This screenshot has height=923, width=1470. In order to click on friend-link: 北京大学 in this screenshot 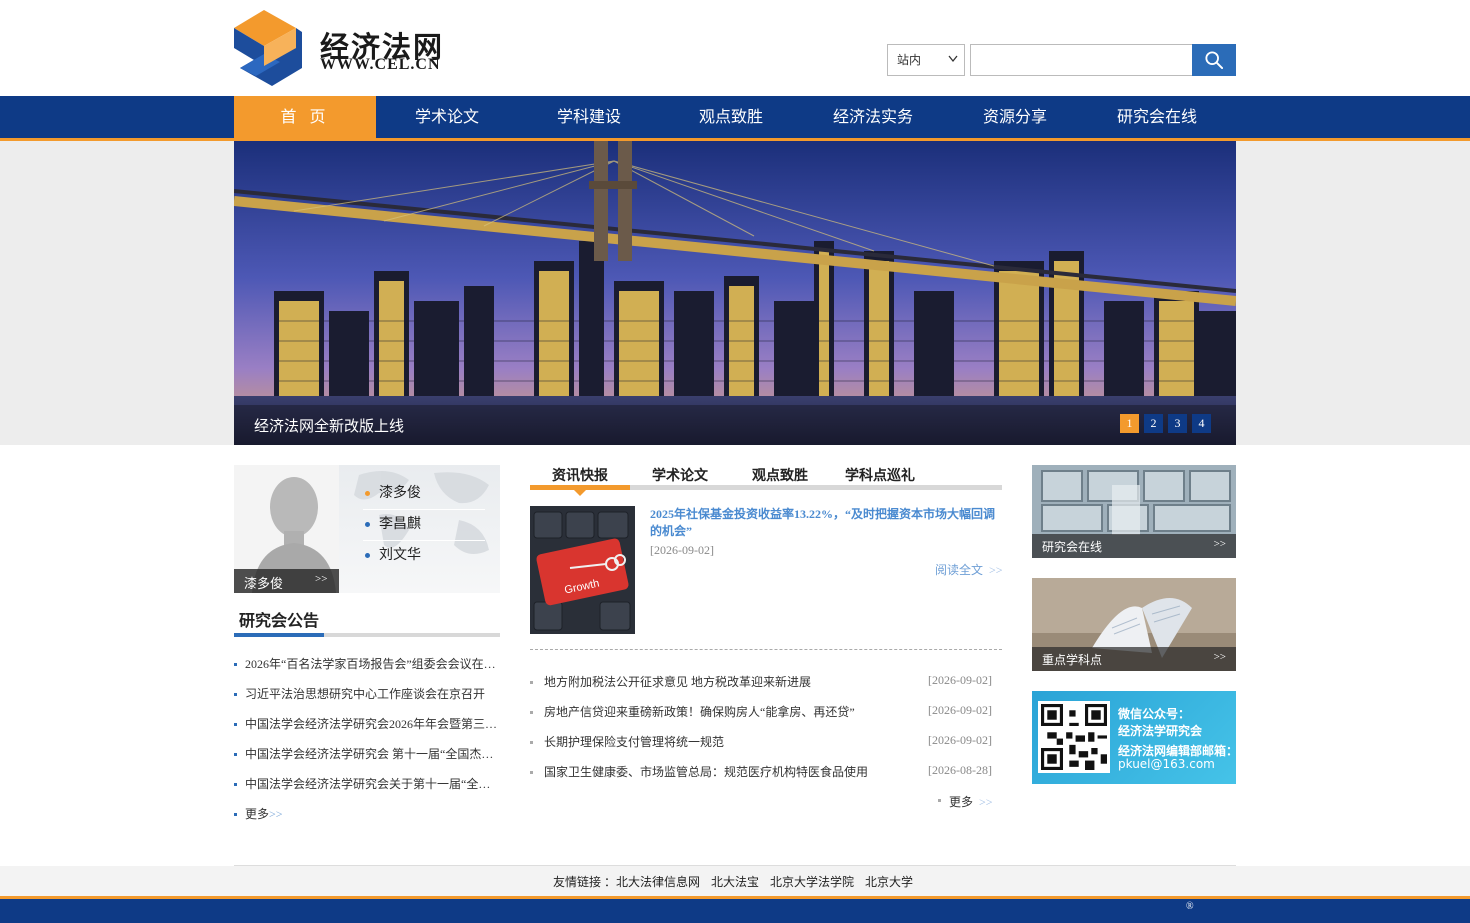, I will do `click(889, 882)`.